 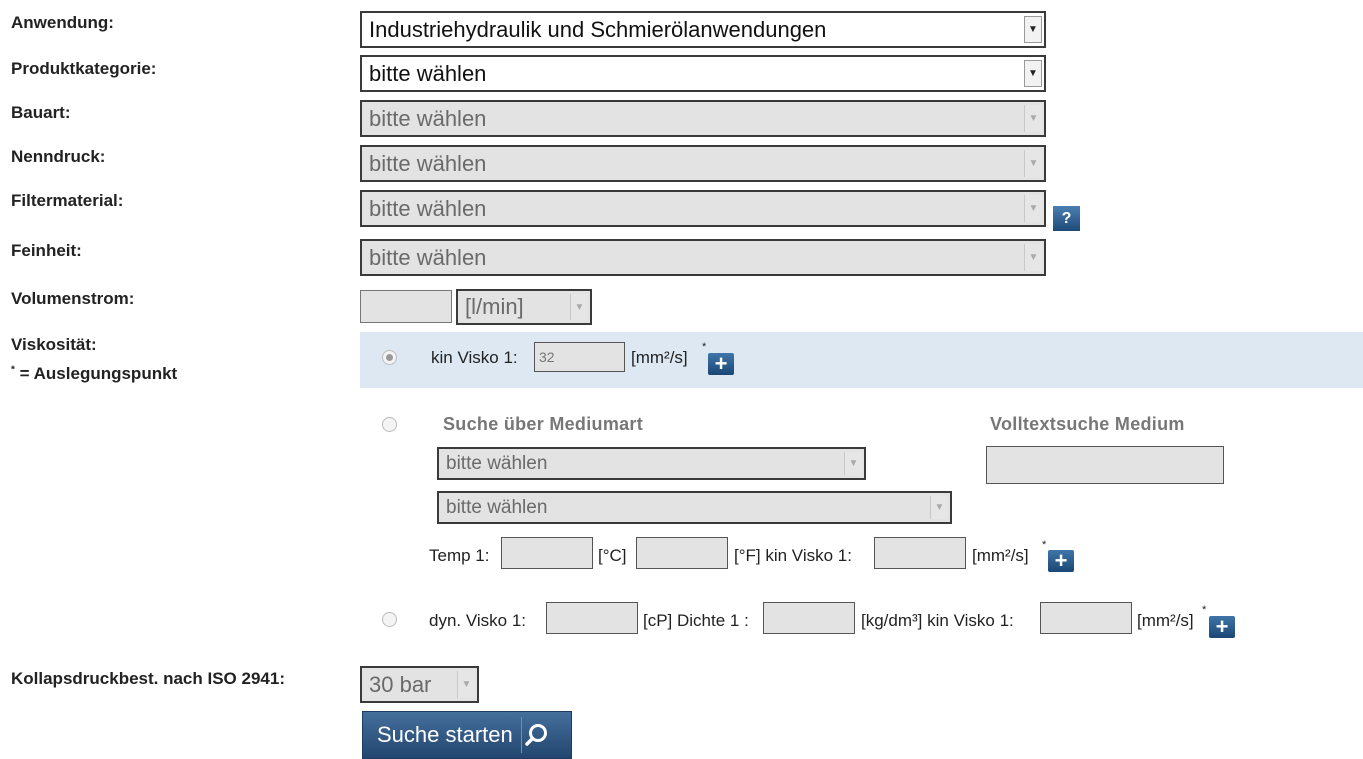 What do you see at coordinates (428, 208) in the screenshot?
I see `filtermaterial-select-value: bitte wählen` at bounding box center [428, 208].